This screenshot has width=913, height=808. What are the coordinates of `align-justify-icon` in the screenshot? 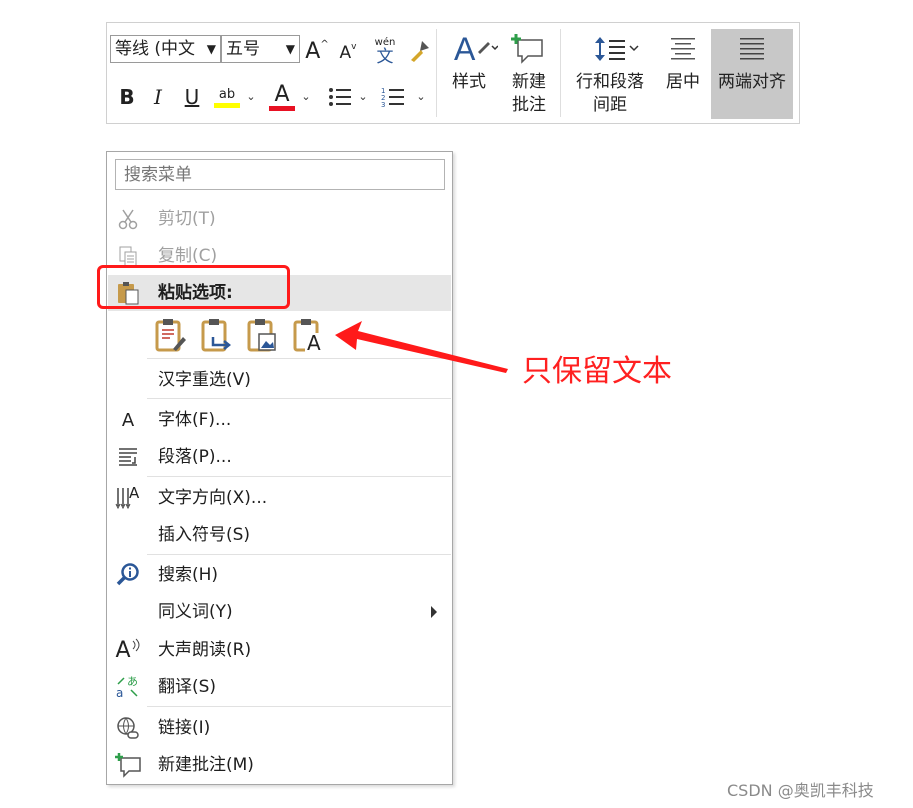 It's located at (752, 49).